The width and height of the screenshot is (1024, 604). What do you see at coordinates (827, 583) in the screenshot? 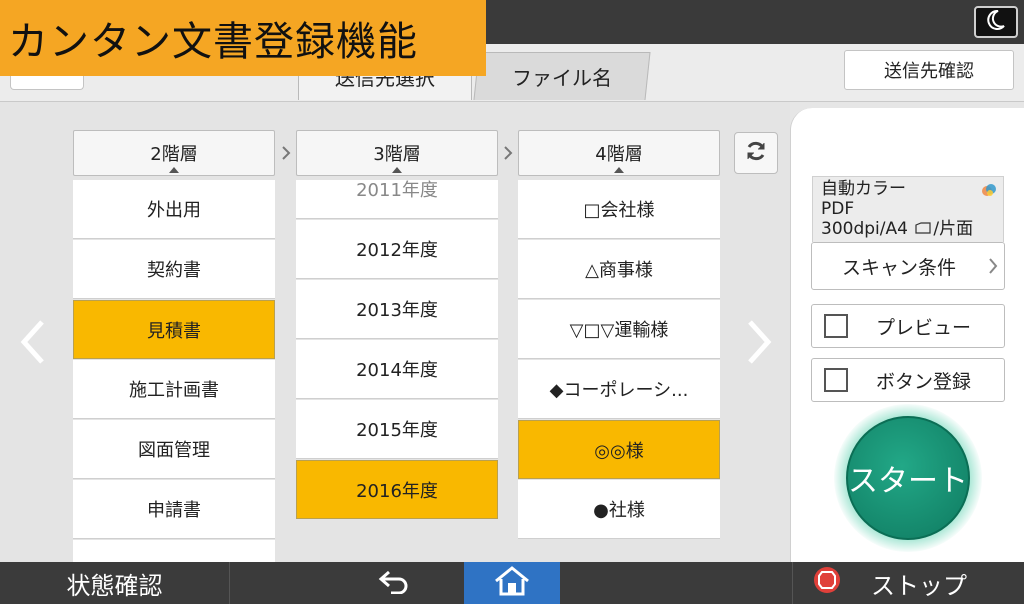
I see `stop-icon` at bounding box center [827, 583].